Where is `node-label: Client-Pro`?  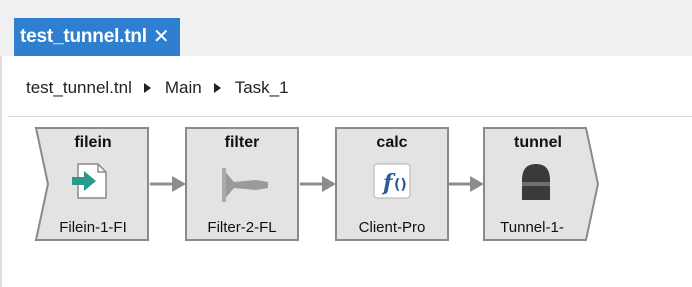 node-label: Client-Pro is located at coordinates (392, 227).